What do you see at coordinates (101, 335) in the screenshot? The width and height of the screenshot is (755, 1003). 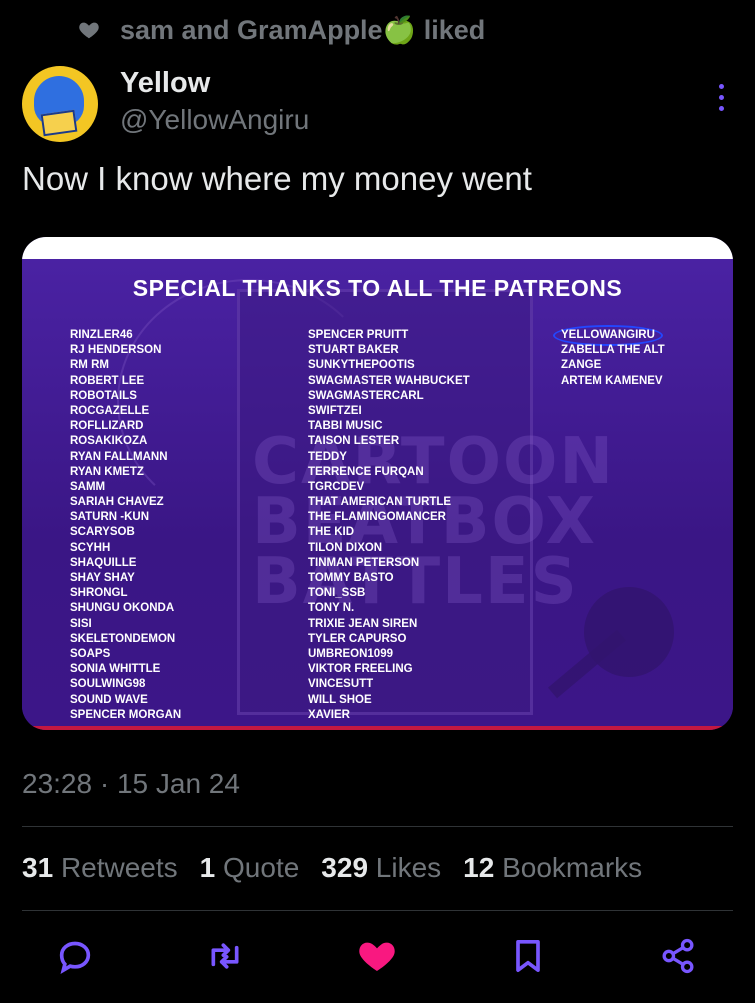 I see `patron-name: RINZLER46` at bounding box center [101, 335].